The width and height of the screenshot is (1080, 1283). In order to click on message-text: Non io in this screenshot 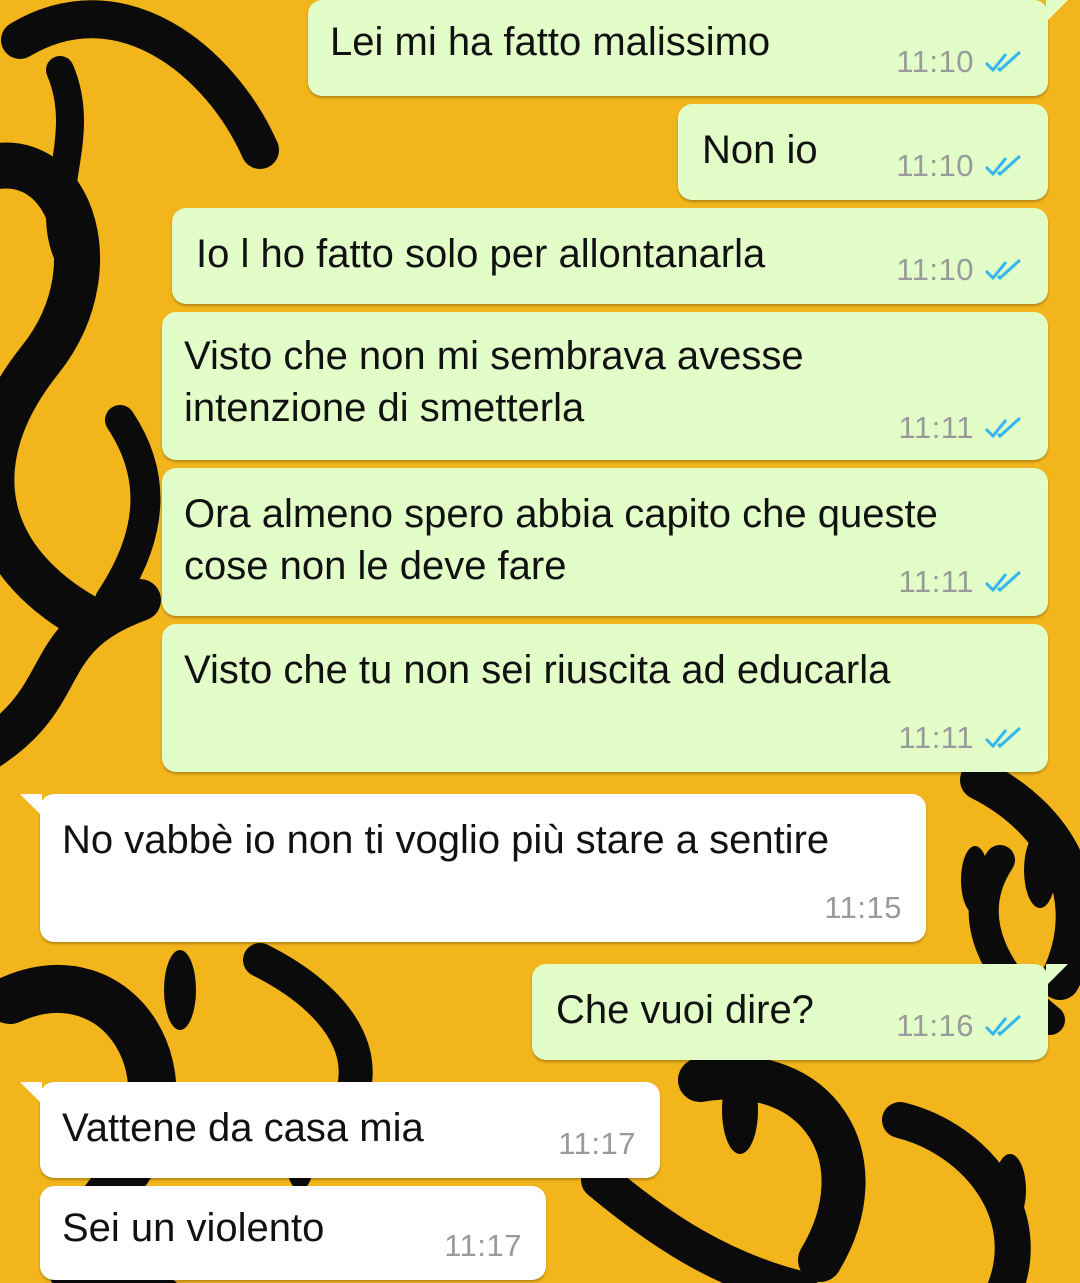, I will do `click(760, 150)`.